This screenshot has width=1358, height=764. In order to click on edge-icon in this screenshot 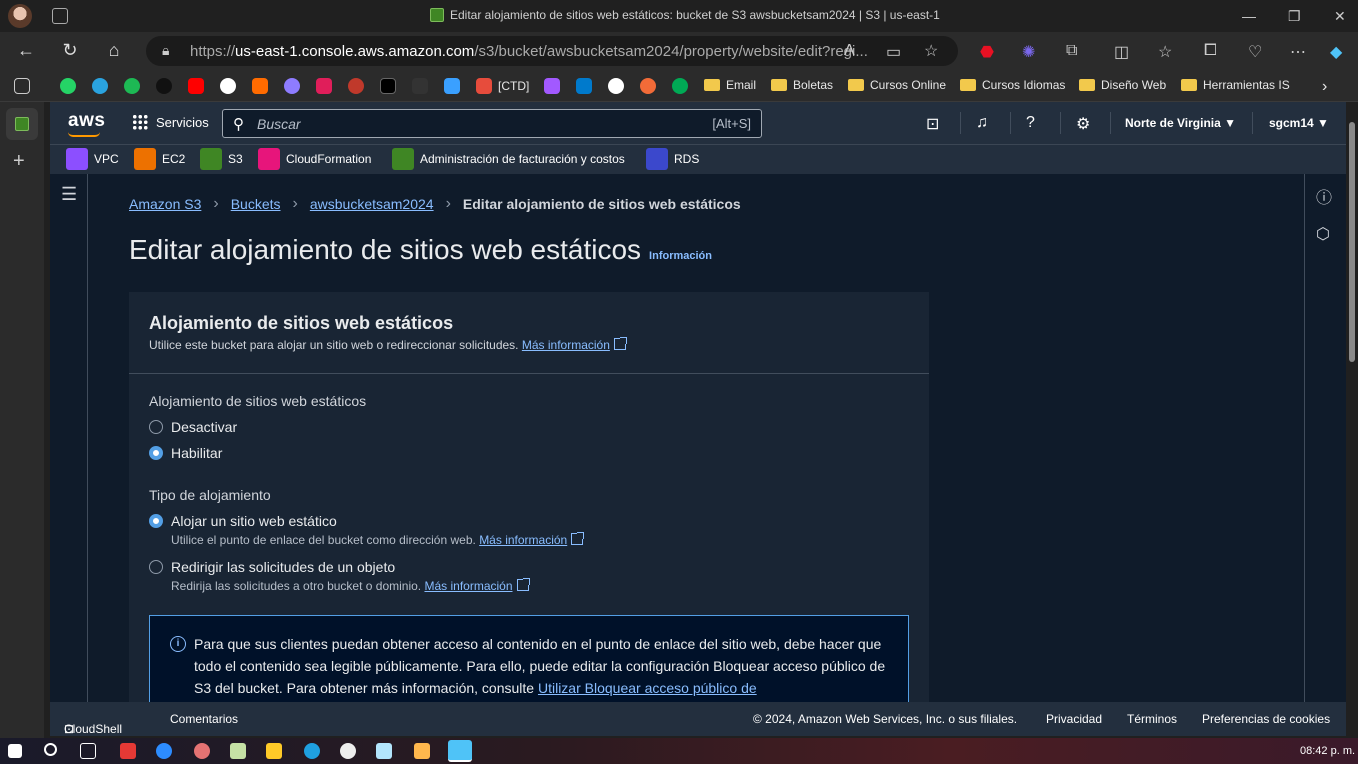, I will do `click(312, 751)`.